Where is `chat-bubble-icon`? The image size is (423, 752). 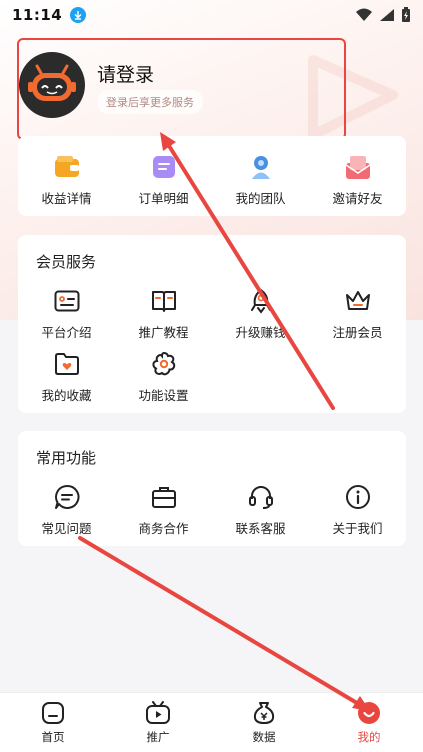
chat-bubble-icon is located at coordinates (67, 497).